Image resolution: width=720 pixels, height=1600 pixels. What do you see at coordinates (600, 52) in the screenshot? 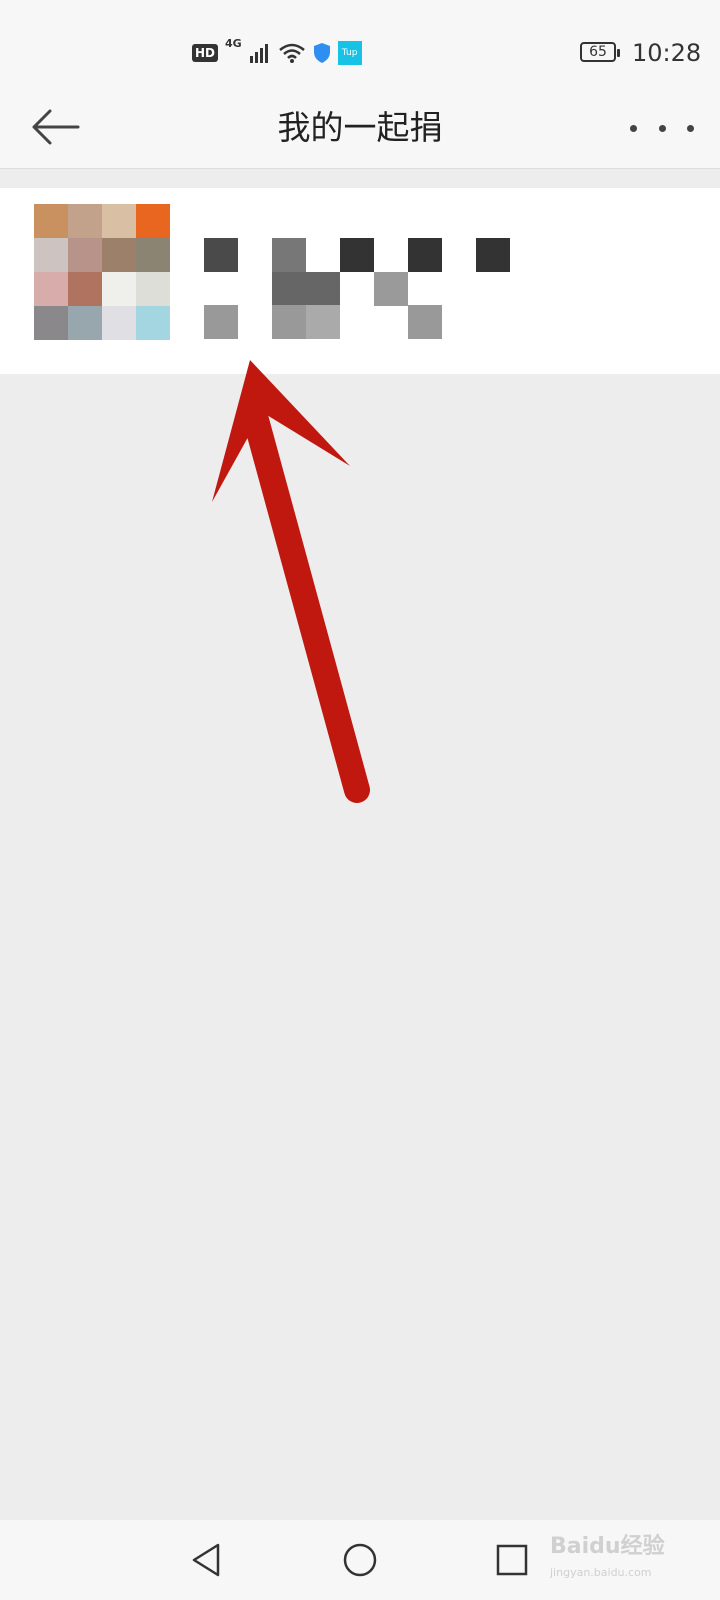
I see `battery-icon: 65` at bounding box center [600, 52].